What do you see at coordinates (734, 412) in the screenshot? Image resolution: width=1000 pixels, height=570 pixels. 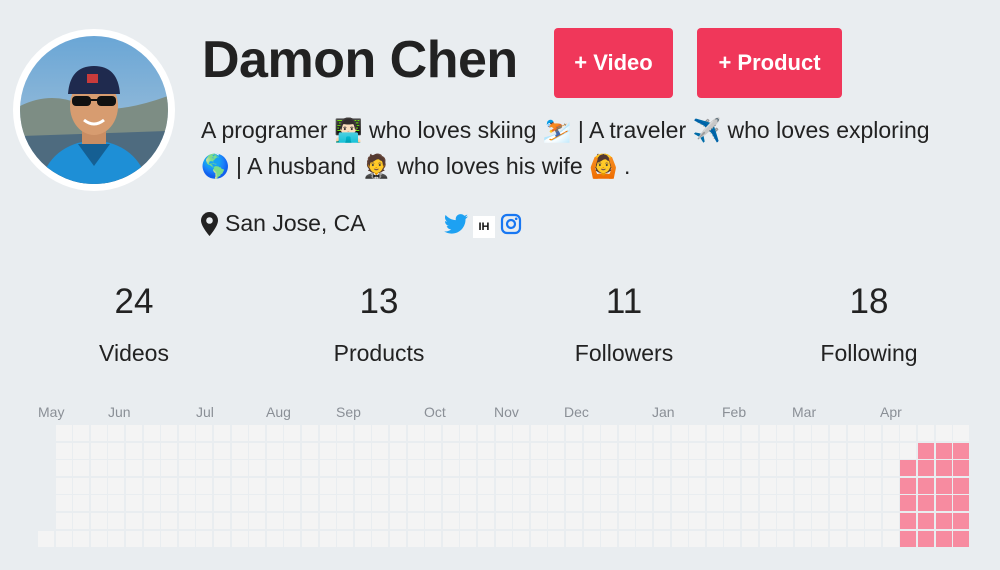 I see `month-label: Feb` at bounding box center [734, 412].